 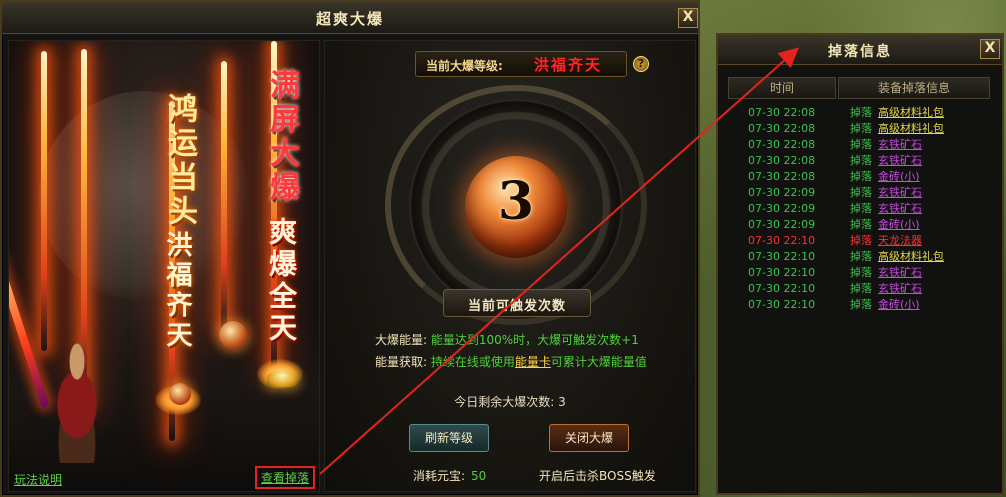 I want to click on slogan-good-fortune: 鸿运当头, so click(x=179, y=161).